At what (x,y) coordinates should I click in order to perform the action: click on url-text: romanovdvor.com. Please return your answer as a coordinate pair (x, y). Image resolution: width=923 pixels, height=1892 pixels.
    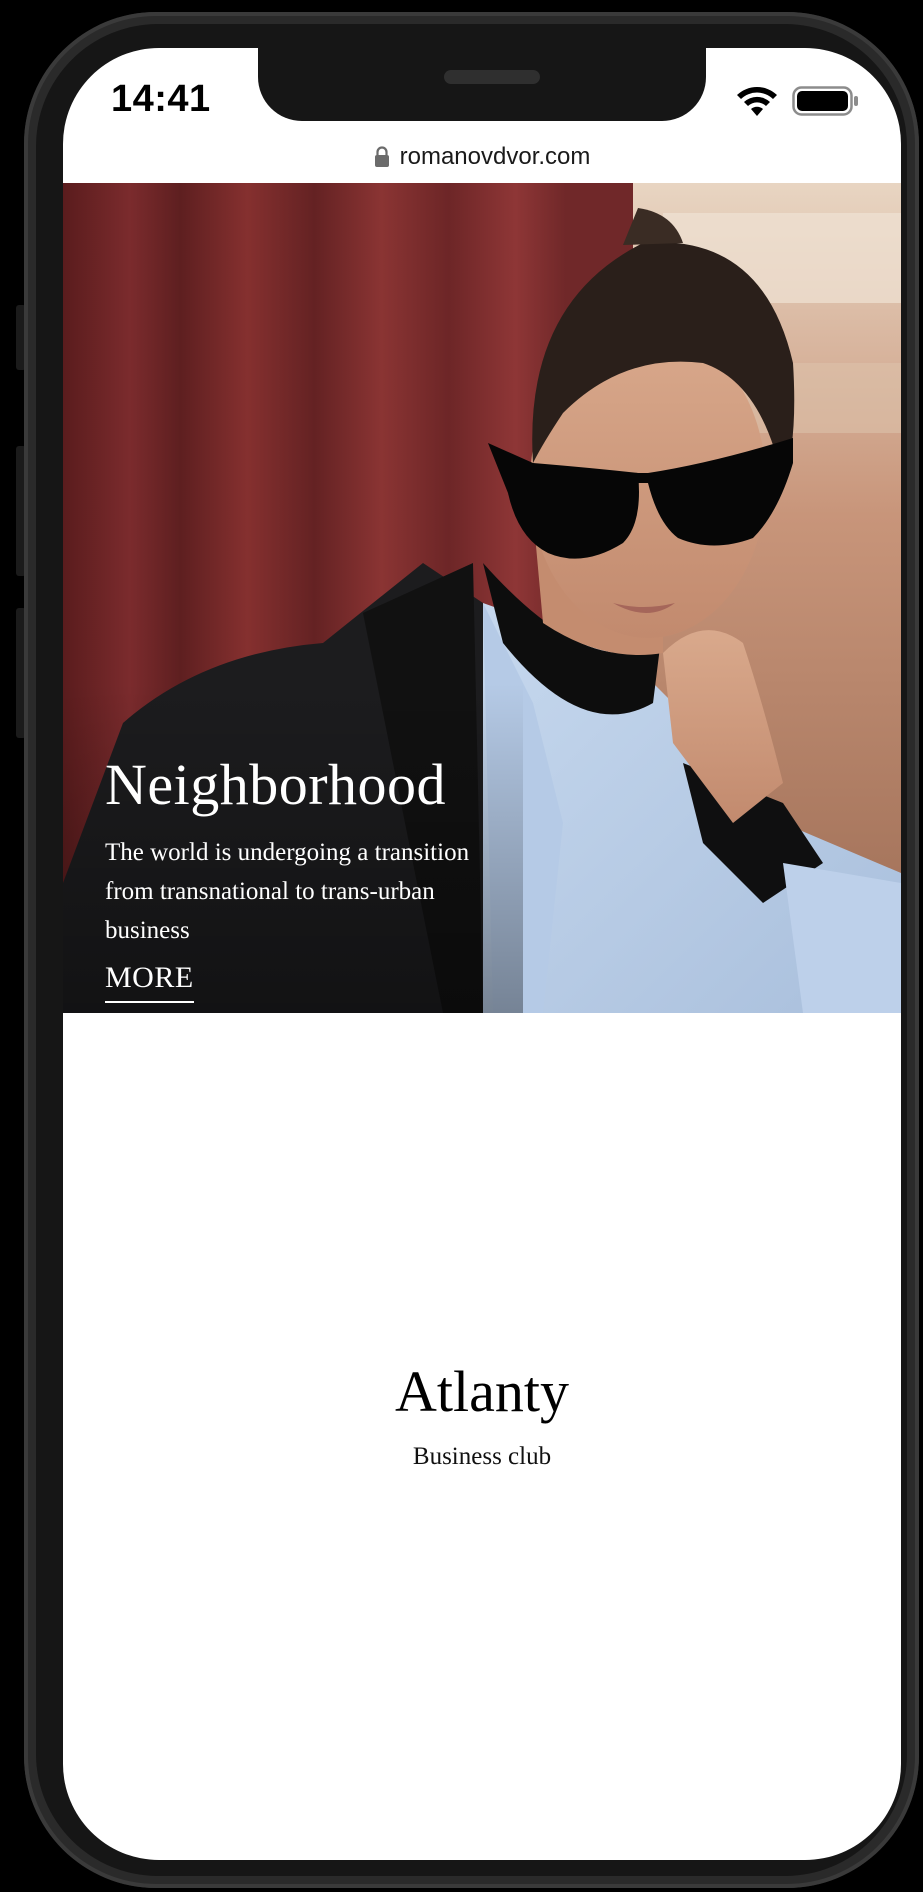
    Looking at the image, I should click on (495, 156).